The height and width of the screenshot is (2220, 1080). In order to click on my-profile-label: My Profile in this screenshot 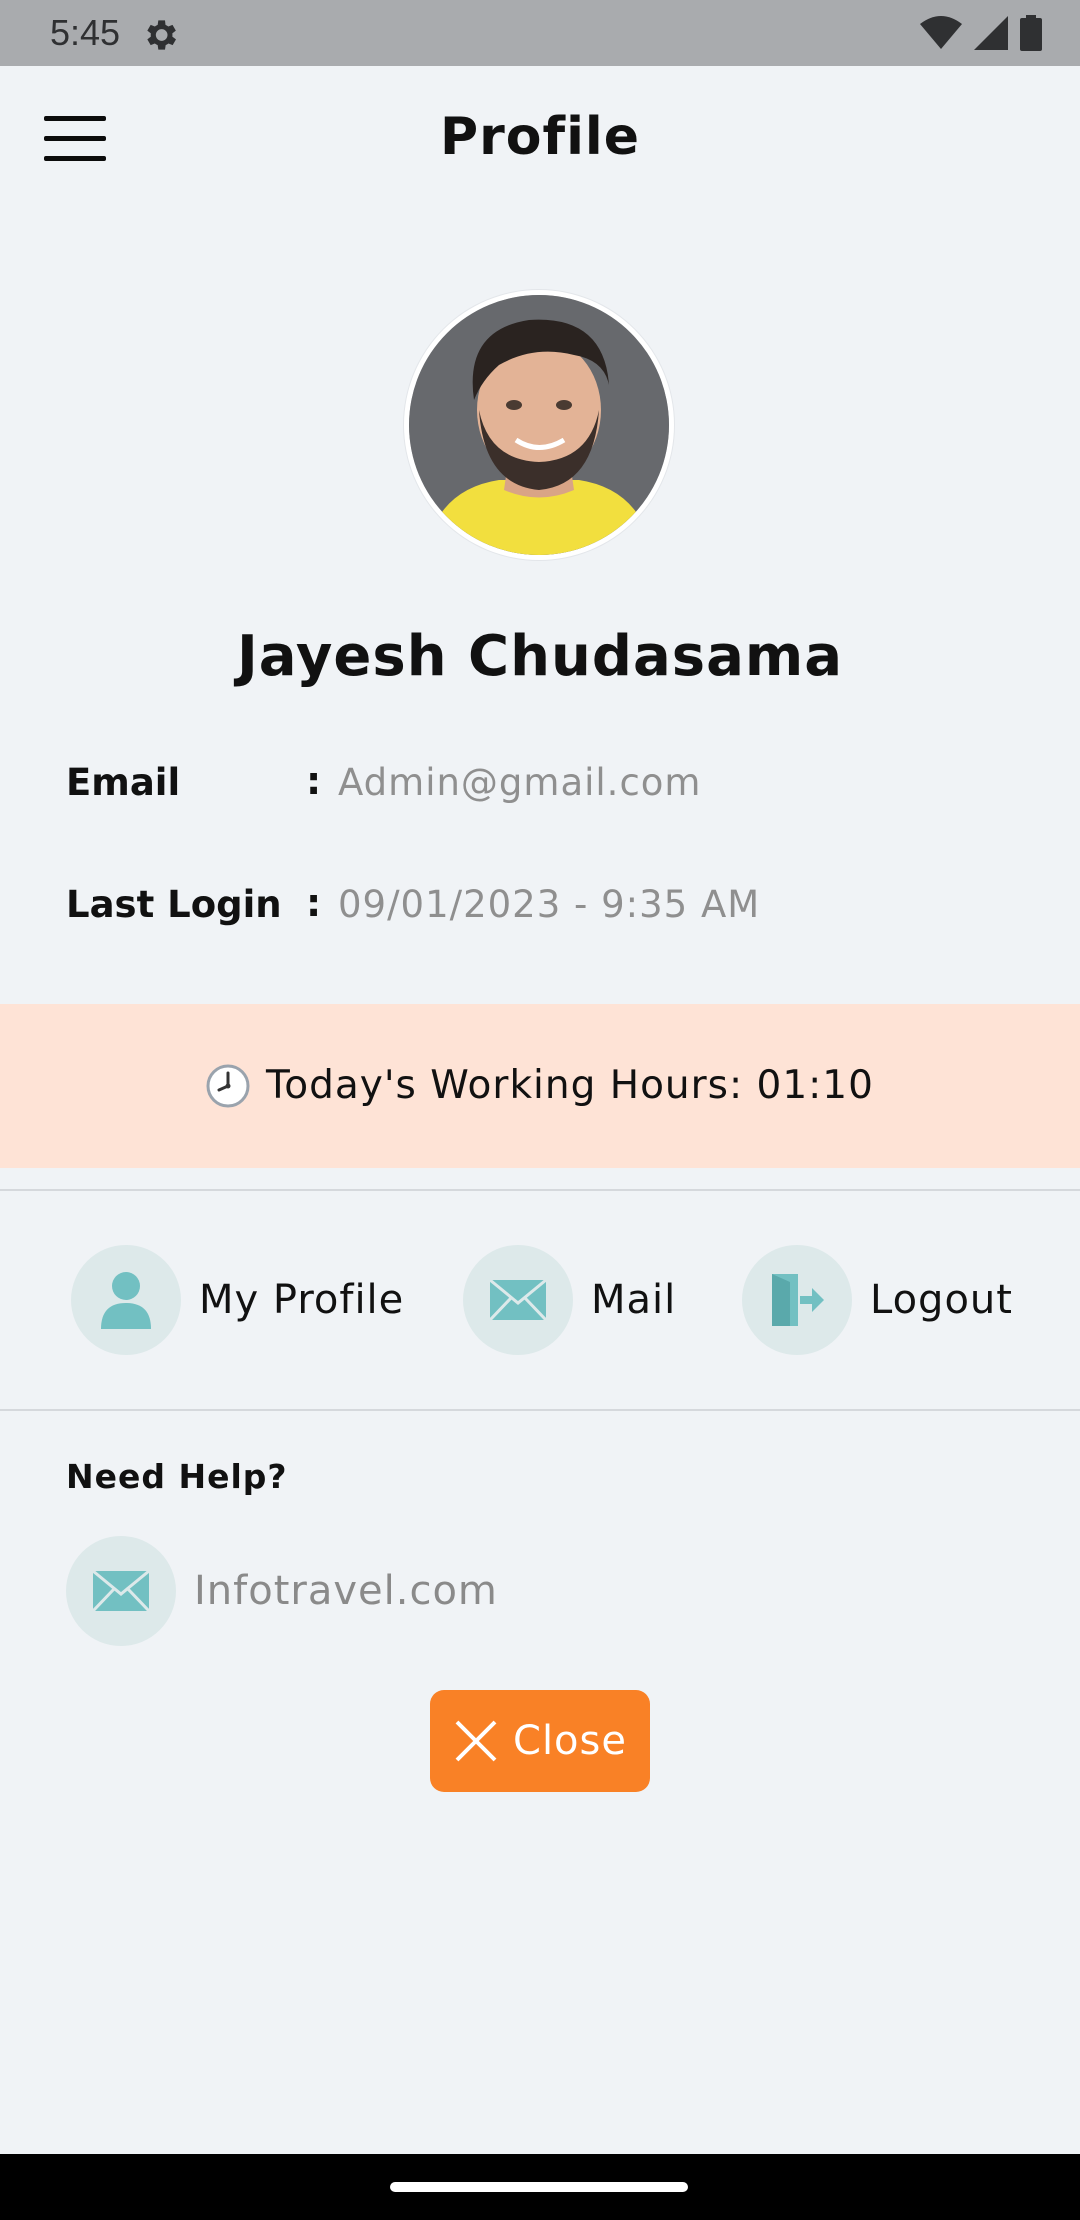, I will do `click(302, 1300)`.